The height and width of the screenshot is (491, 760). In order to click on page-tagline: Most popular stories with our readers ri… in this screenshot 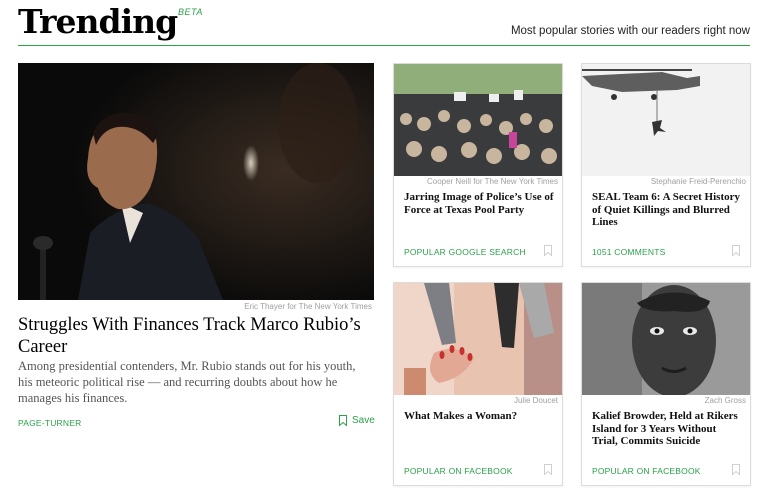, I will do `click(630, 31)`.